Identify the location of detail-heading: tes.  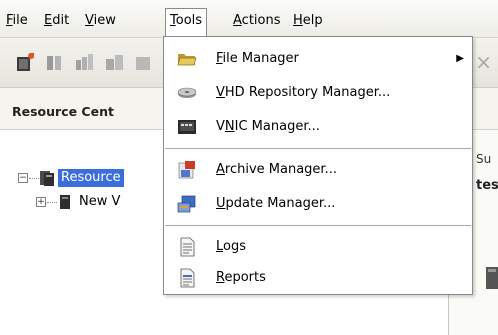
(487, 185).